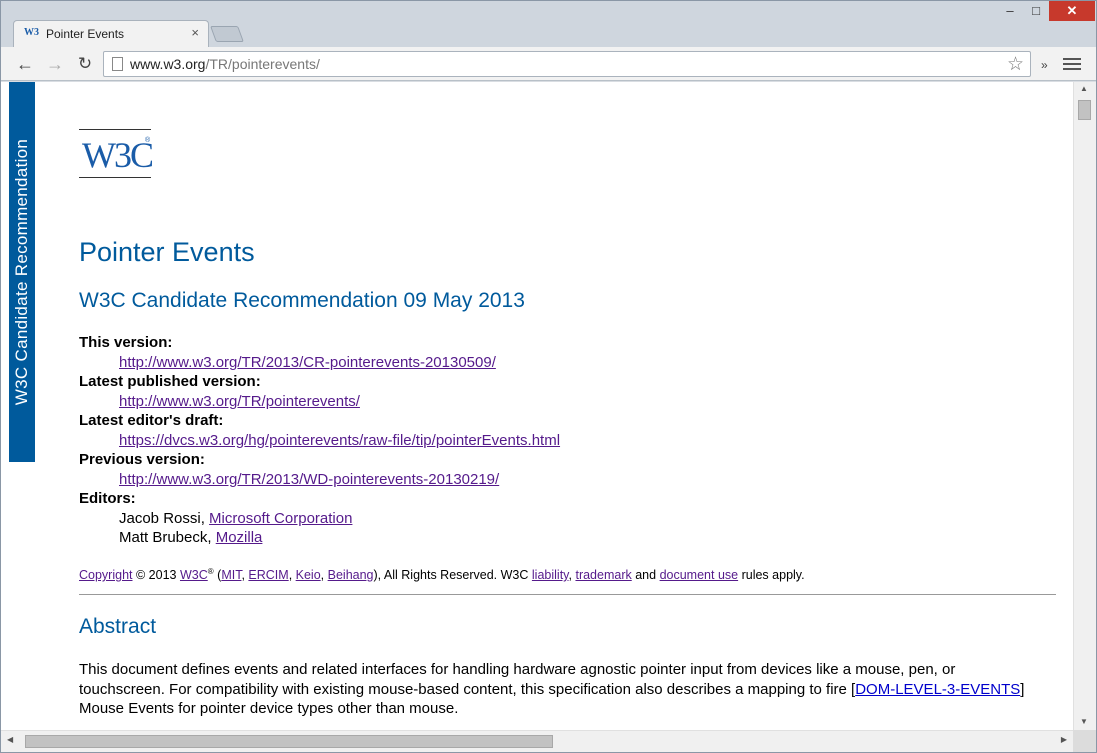 Image resolution: width=1097 pixels, height=753 pixels. What do you see at coordinates (351, 575) in the screenshot?
I see `beihang-link: Beihang` at bounding box center [351, 575].